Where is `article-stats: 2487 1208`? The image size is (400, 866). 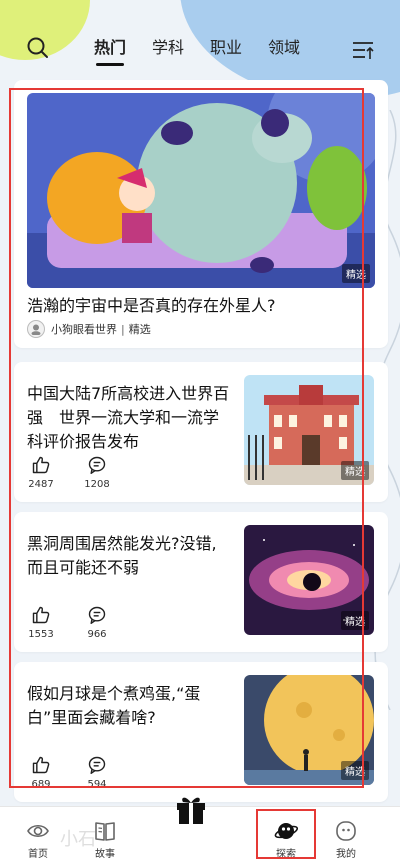 article-stats: 2487 1208 is located at coordinates (83, 472).